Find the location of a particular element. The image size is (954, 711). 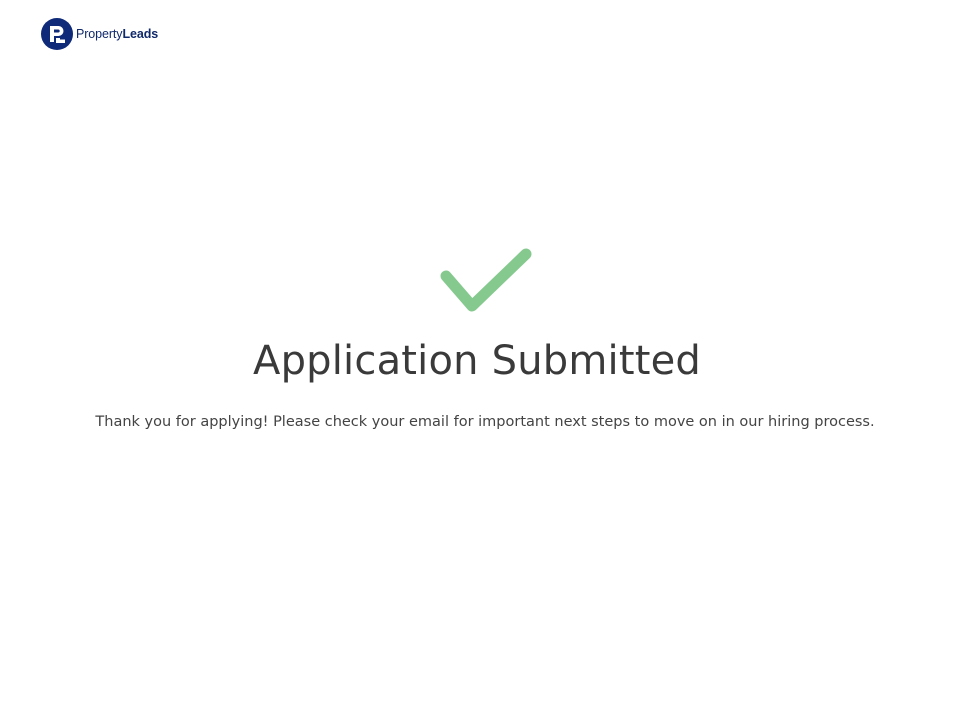

logo-name-bold: Leads is located at coordinates (140, 33).